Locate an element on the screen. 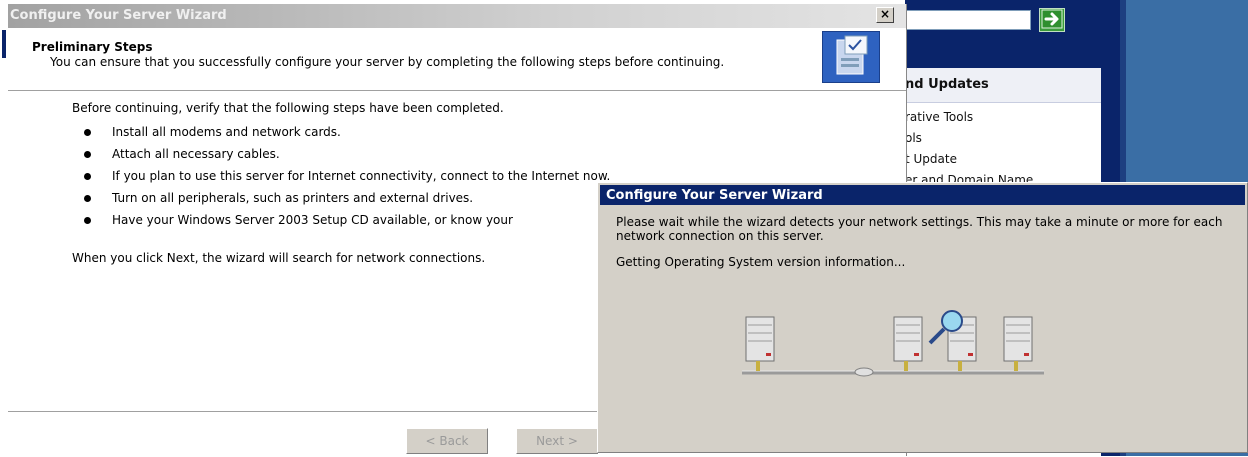 The width and height of the screenshot is (1248, 457). step-text: Attach all necessary cables. is located at coordinates (196, 154).